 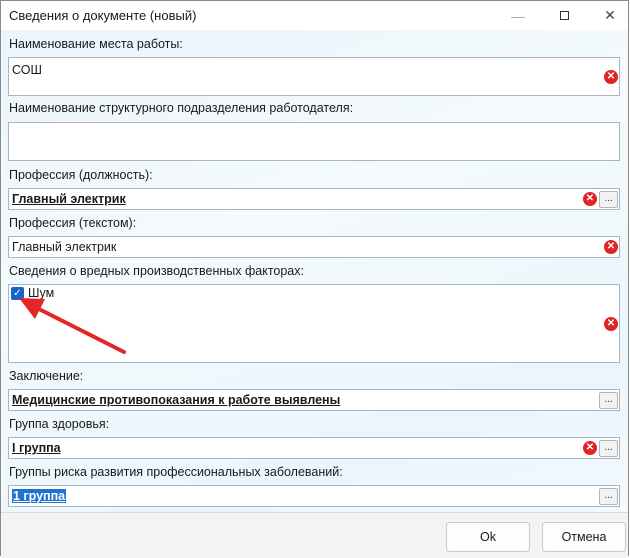 I want to click on health-group-value: I группа, so click(x=36, y=448).